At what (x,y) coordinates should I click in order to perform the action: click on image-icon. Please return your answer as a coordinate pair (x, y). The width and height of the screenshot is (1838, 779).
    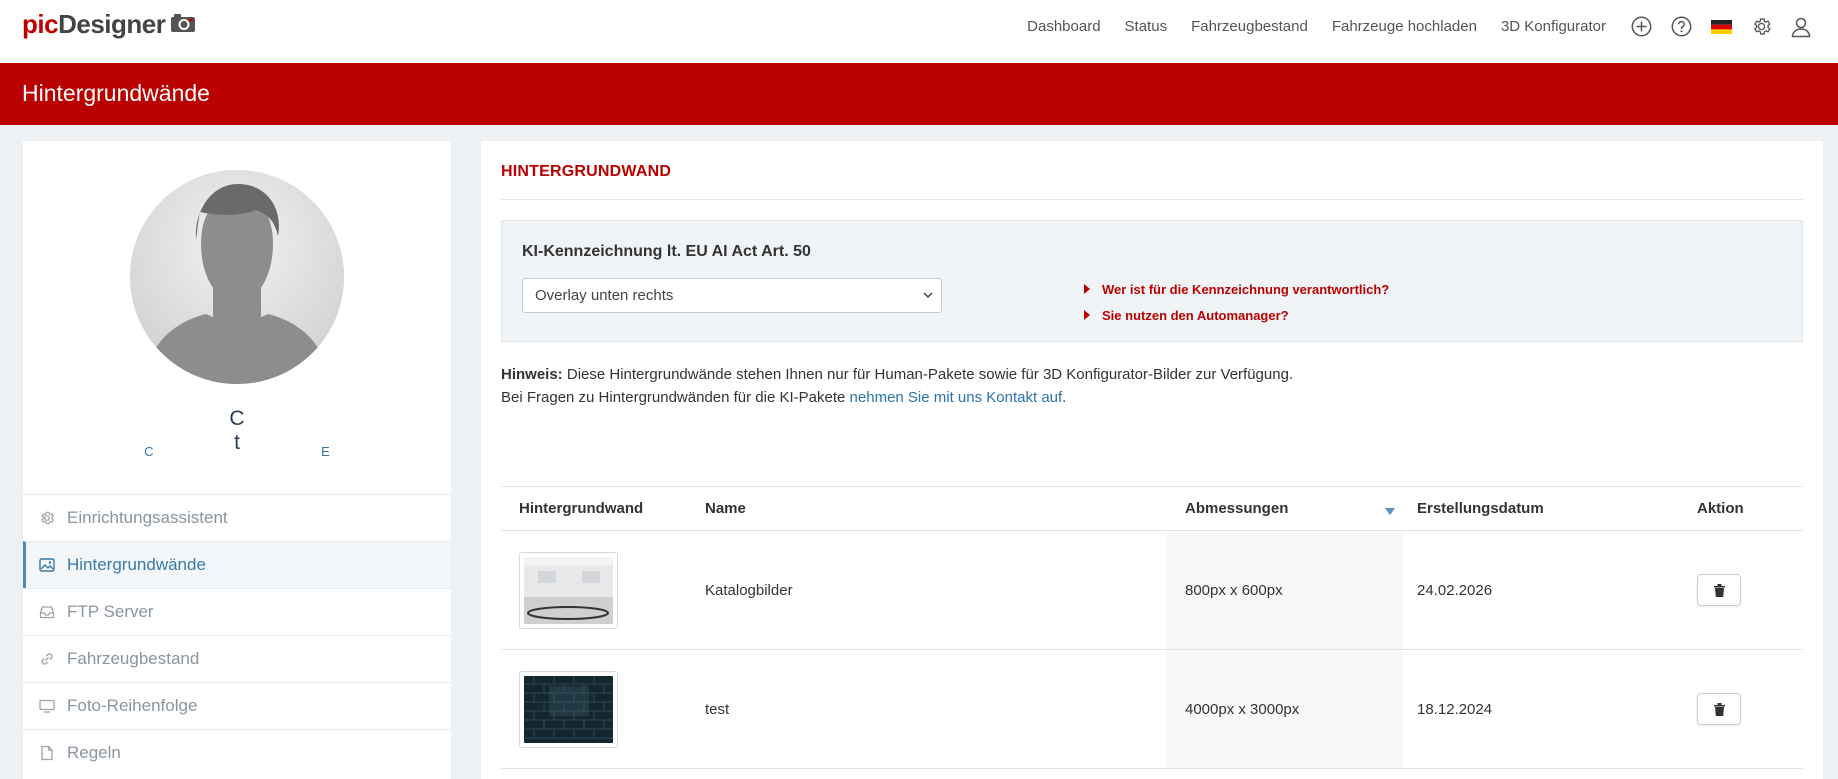
    Looking at the image, I should click on (48, 565).